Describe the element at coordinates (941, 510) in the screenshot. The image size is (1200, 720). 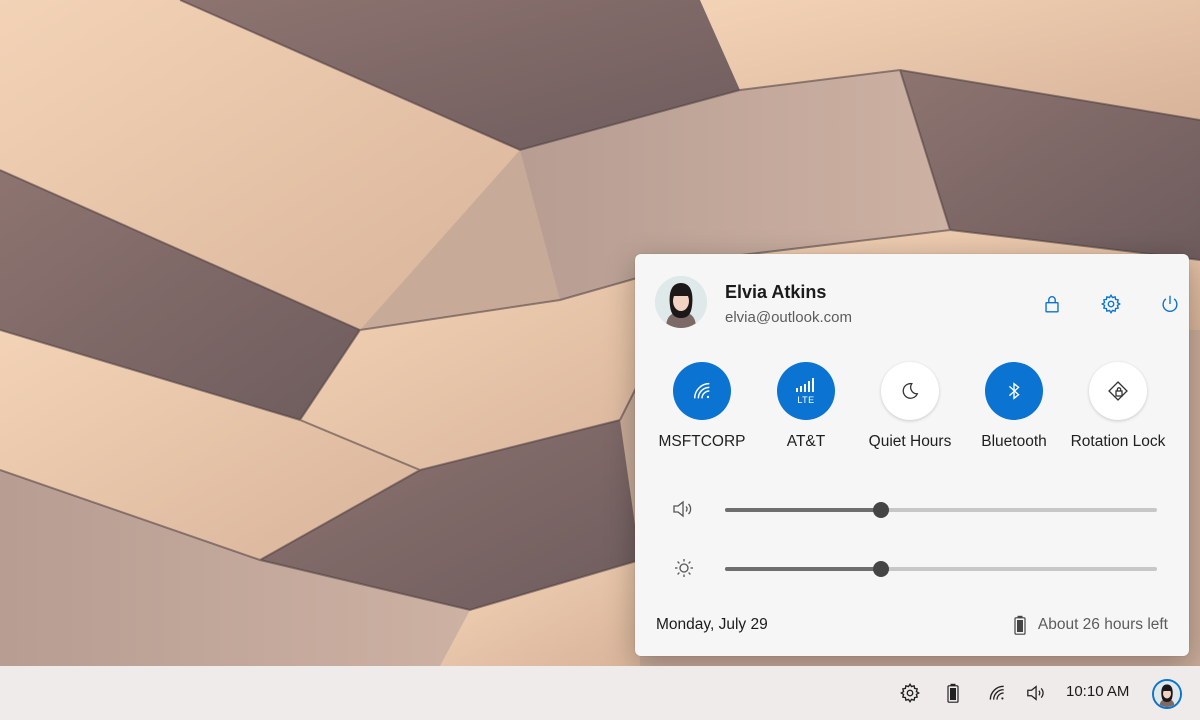
I see `volume-slider` at that location.